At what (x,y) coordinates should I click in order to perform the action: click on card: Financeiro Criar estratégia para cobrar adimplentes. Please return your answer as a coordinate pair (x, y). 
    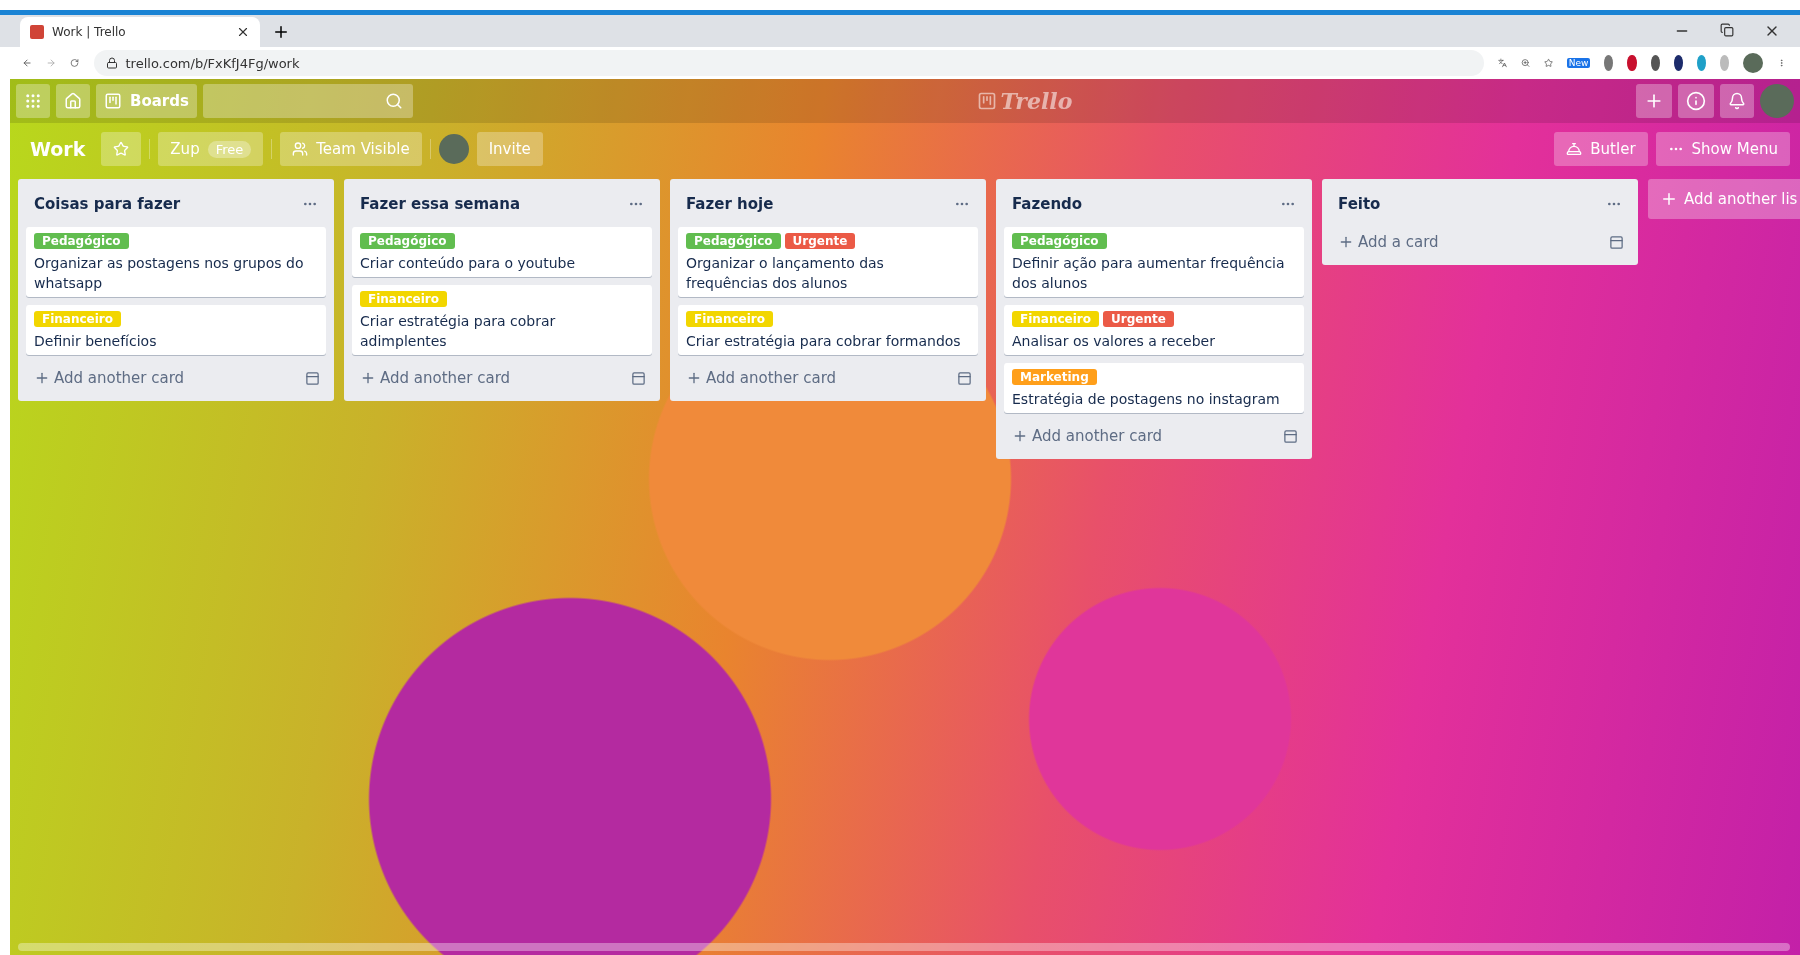
    Looking at the image, I should click on (502, 320).